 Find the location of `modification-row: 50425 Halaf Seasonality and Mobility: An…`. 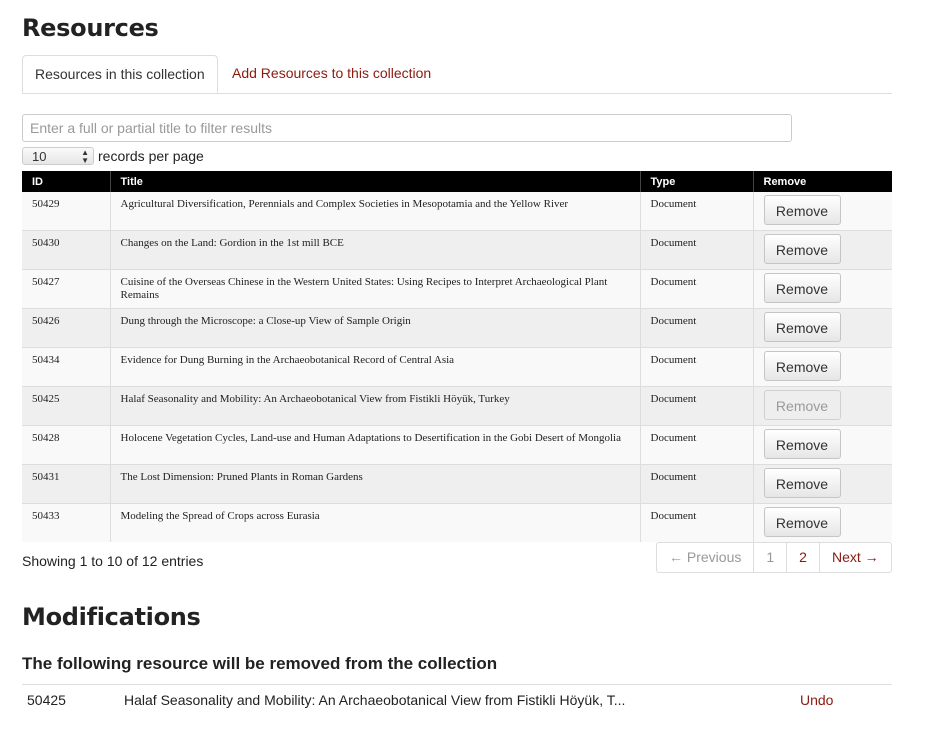

modification-row: 50425 Halaf Seasonality and Mobility: An… is located at coordinates (457, 700).